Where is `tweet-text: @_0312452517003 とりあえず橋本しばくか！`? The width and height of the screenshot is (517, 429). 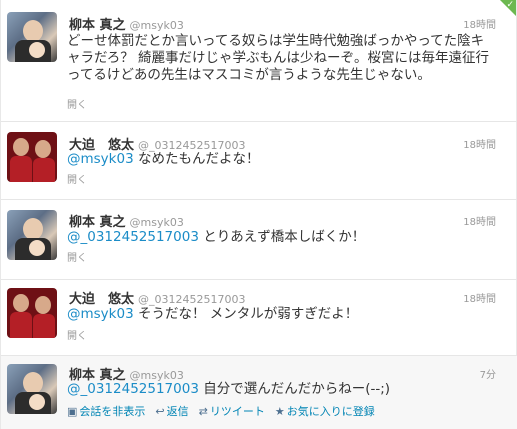
tweet-text: @_0312452517003 とりあえず橋本しばくか！ is located at coordinates (282, 237).